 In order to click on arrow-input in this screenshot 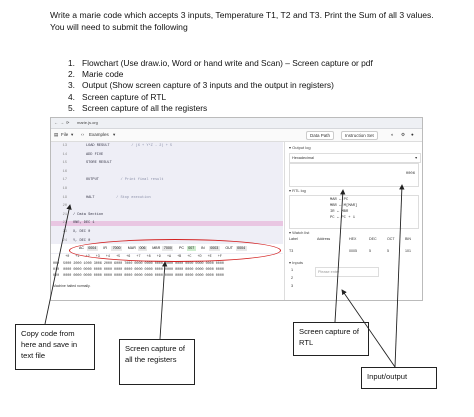, I will do `click(368, 328)`.